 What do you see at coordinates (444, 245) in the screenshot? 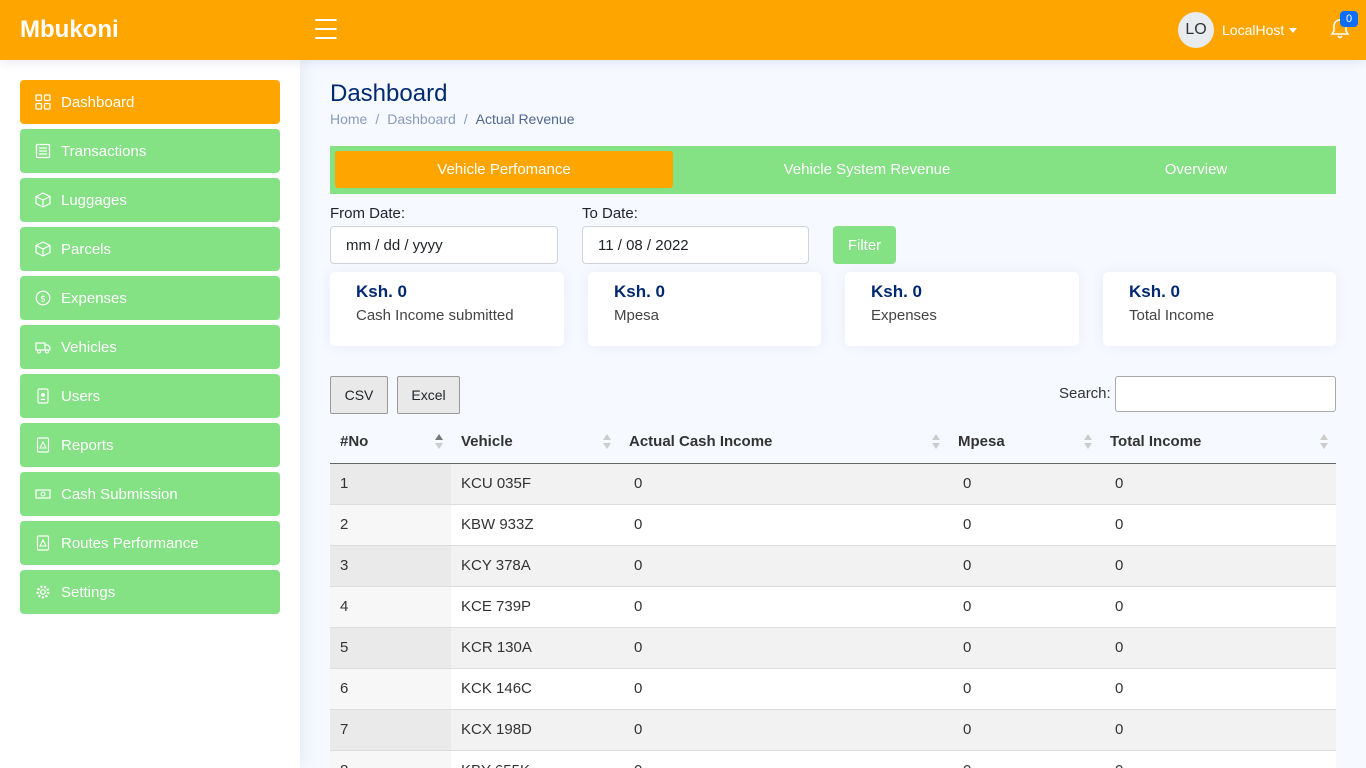
I see `from-date-input: mm / dd / yyyy` at bounding box center [444, 245].